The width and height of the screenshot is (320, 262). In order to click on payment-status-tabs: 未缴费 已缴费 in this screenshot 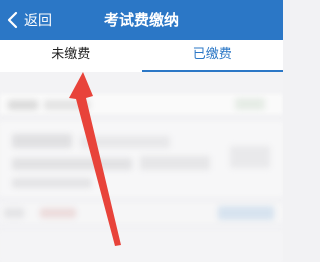, I will do `click(141, 56)`.